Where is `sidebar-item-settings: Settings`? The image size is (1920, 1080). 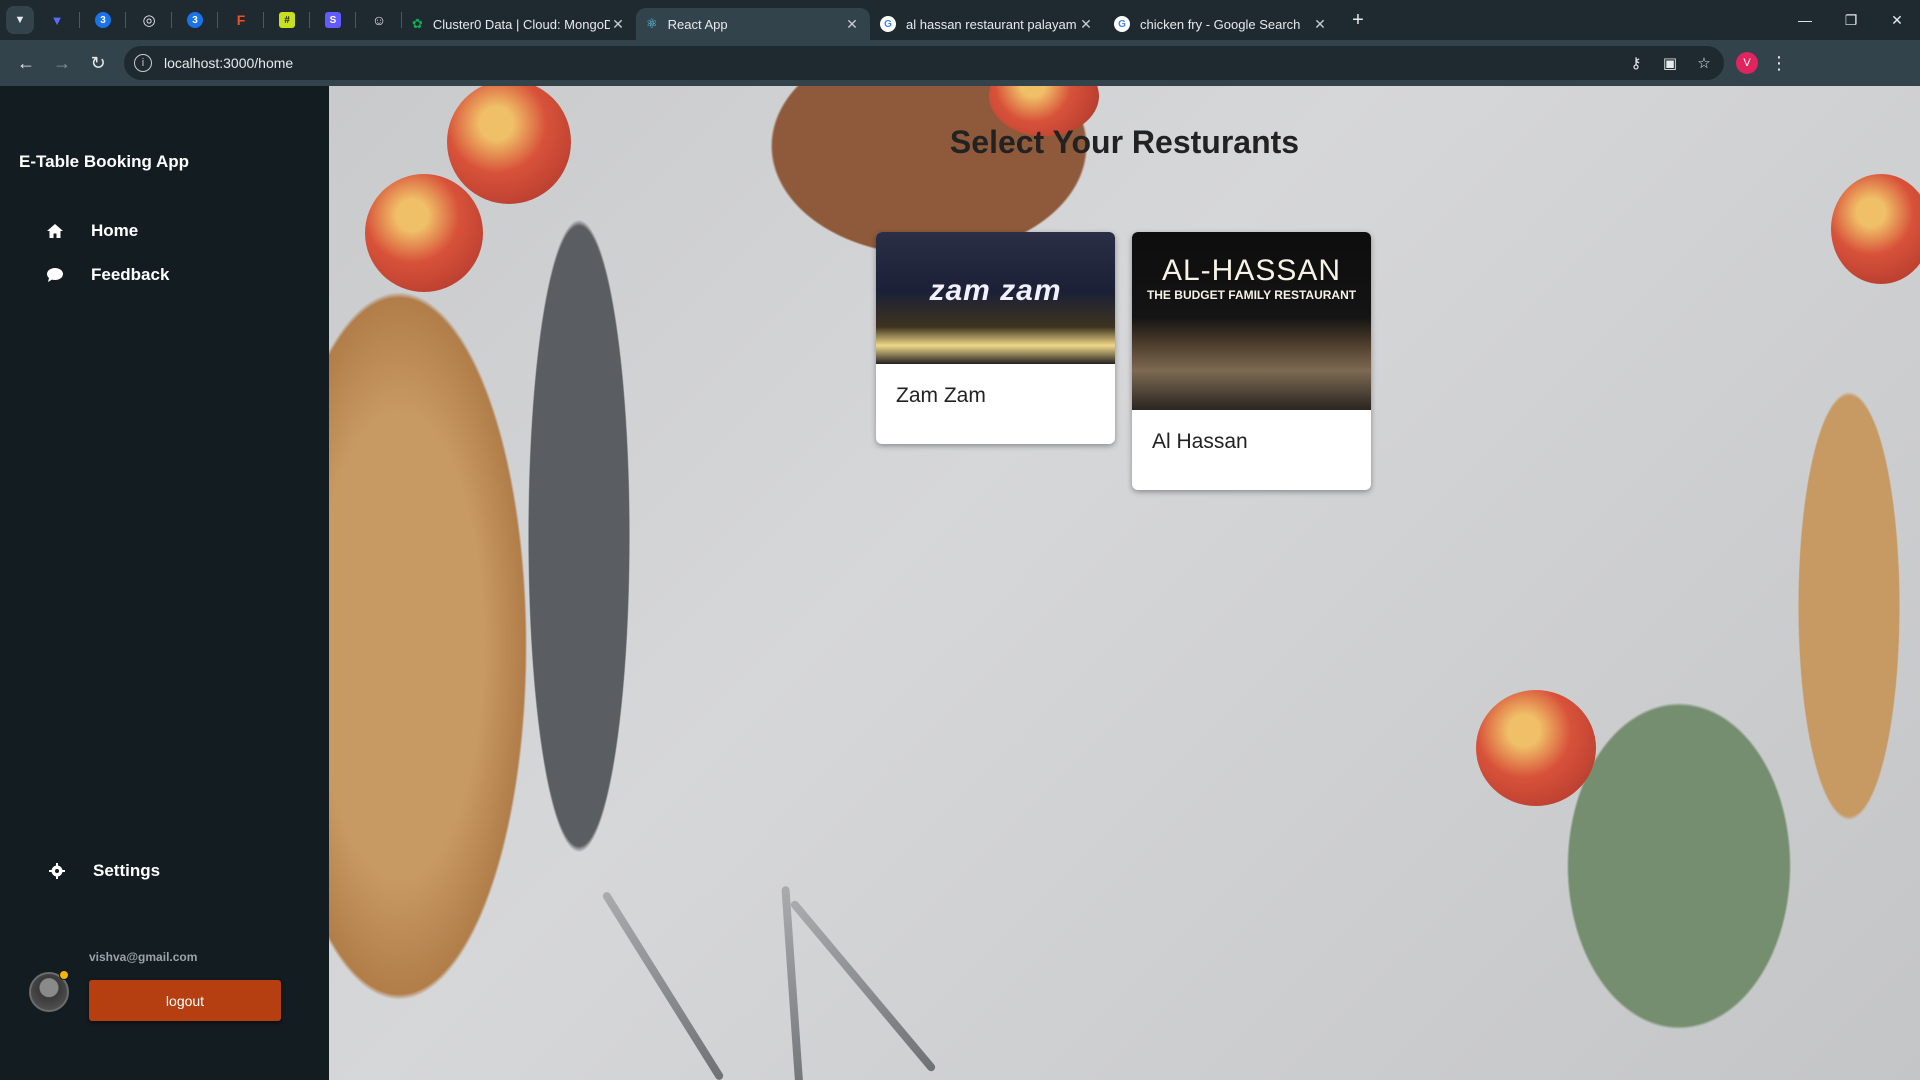
sidebar-item-settings: Settings is located at coordinates (103, 871).